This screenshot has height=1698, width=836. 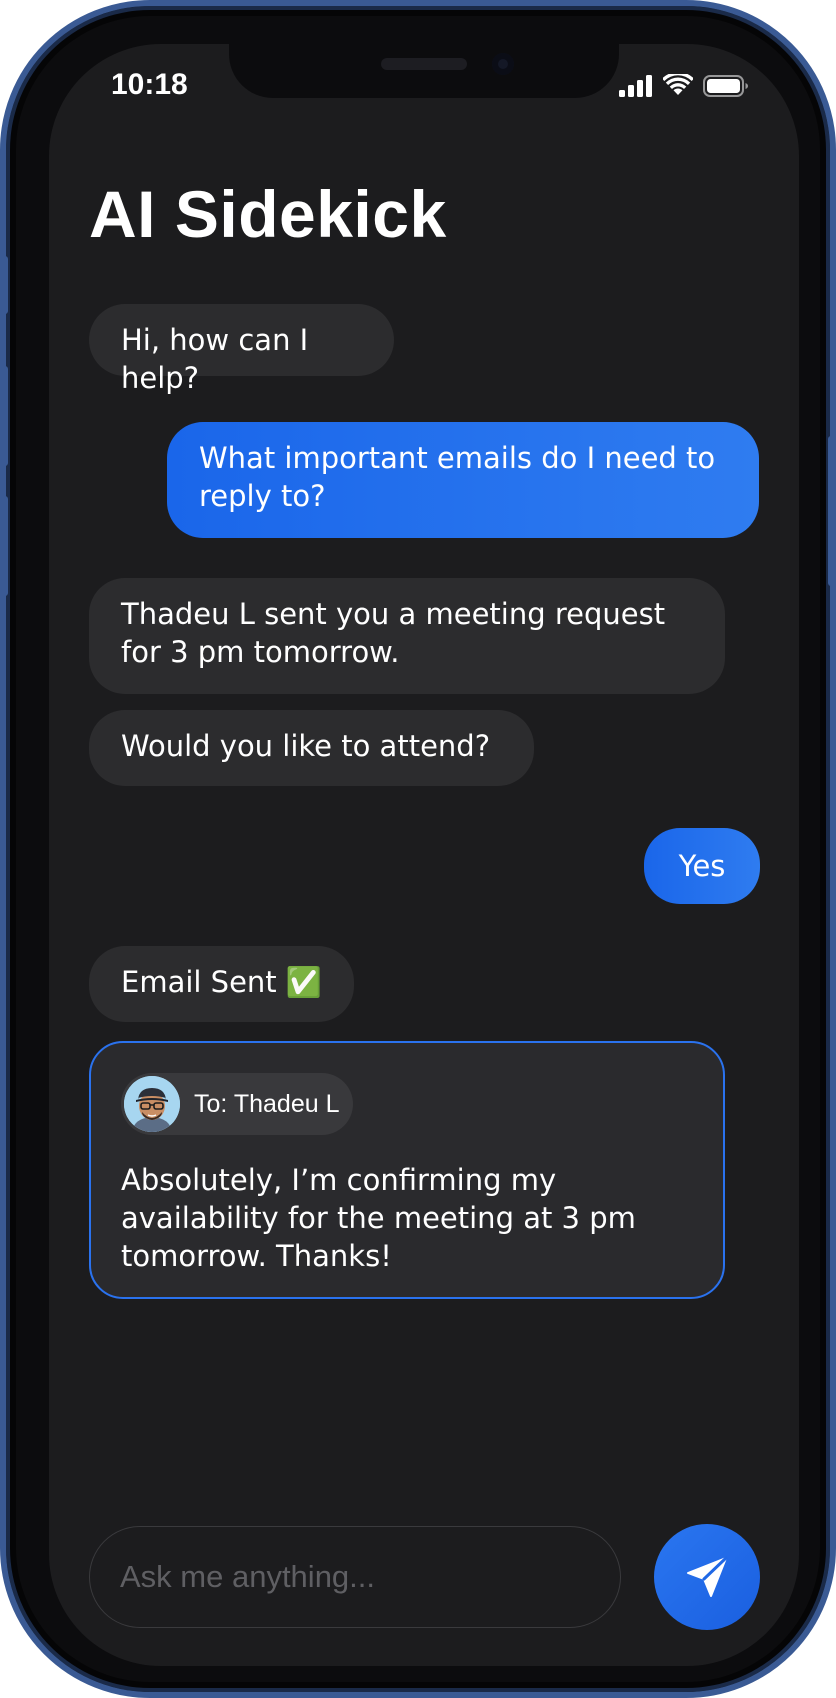 I want to click on battery-icon, so click(x=725, y=86).